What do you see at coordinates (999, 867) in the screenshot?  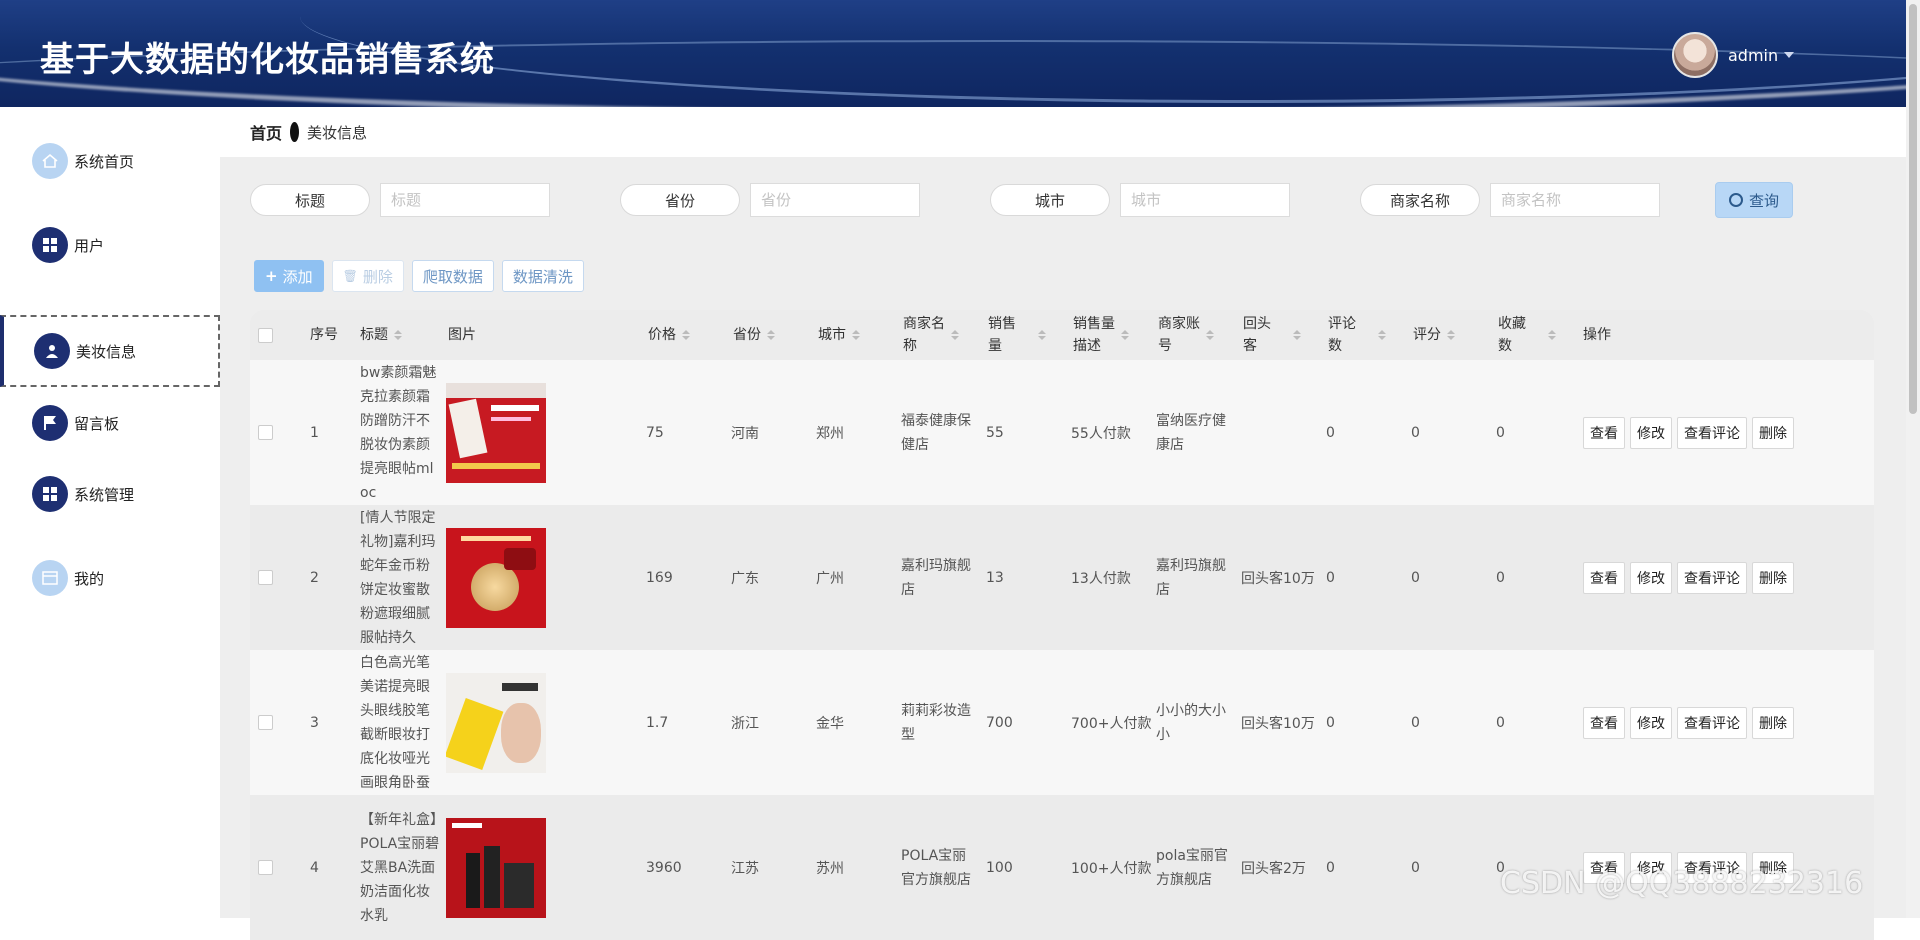 I see `cell-sales: 100` at bounding box center [999, 867].